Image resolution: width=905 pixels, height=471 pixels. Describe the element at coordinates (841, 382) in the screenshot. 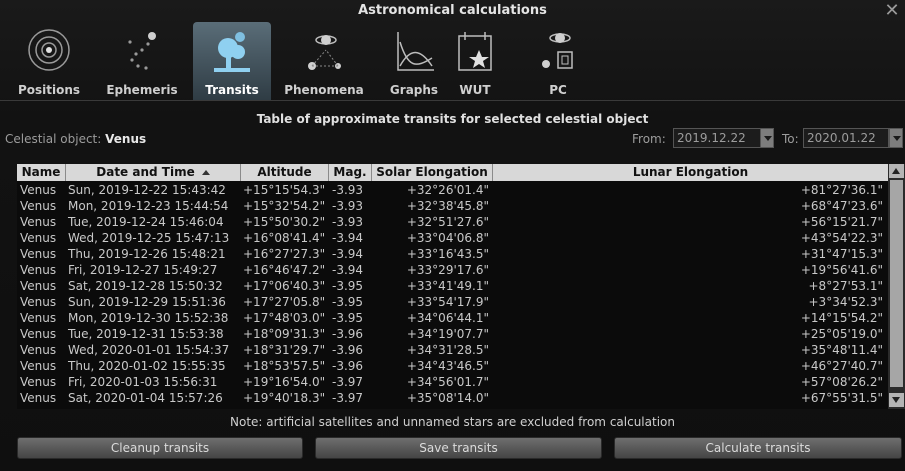

I see `cell-lunar-elongation: +57°08'26.2"` at that location.